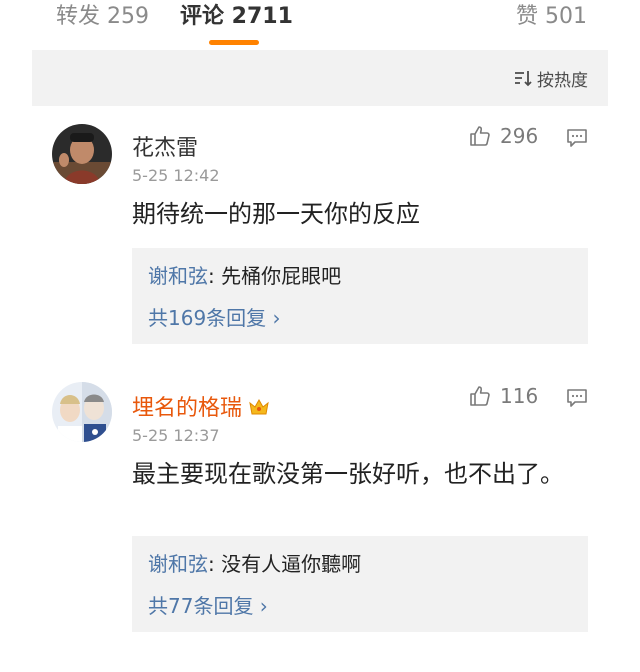  I want to click on like-button: 116, so click(503, 396).